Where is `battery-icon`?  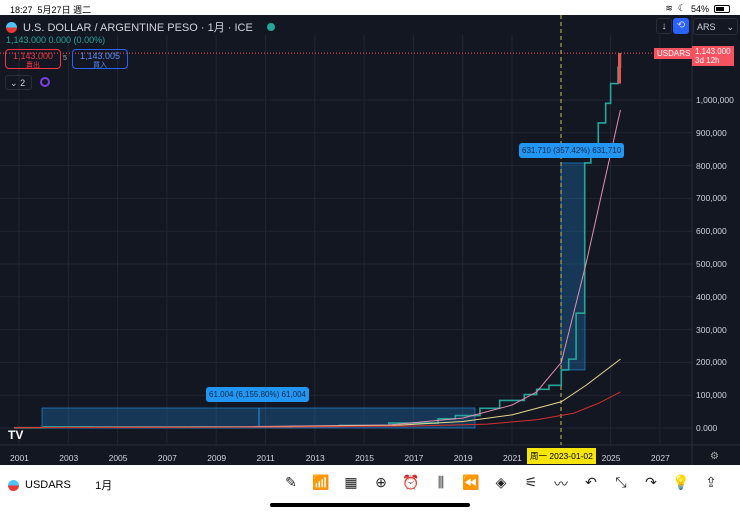 battery-icon is located at coordinates (722, 8).